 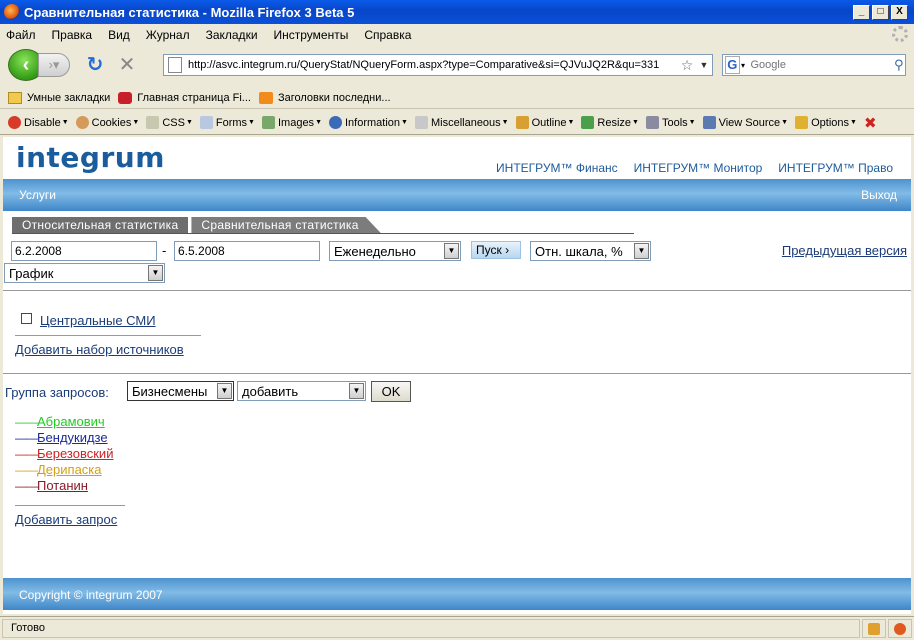 I want to click on integrum-logo: integrum, so click(x=90, y=157).